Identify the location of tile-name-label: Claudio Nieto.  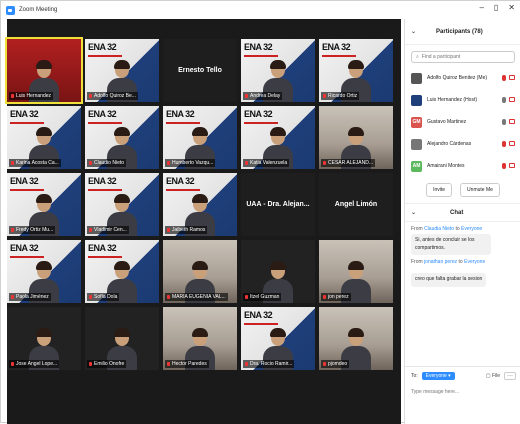
(107, 163).